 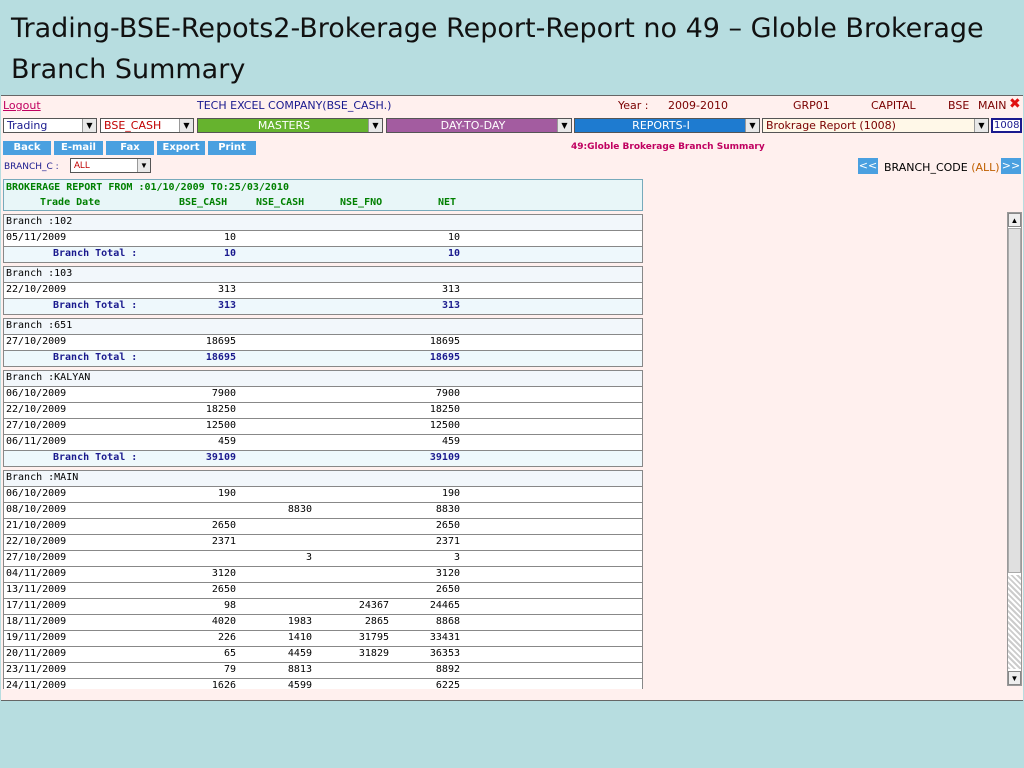 I want to click on cell-net: 33431, so click(x=444, y=637).